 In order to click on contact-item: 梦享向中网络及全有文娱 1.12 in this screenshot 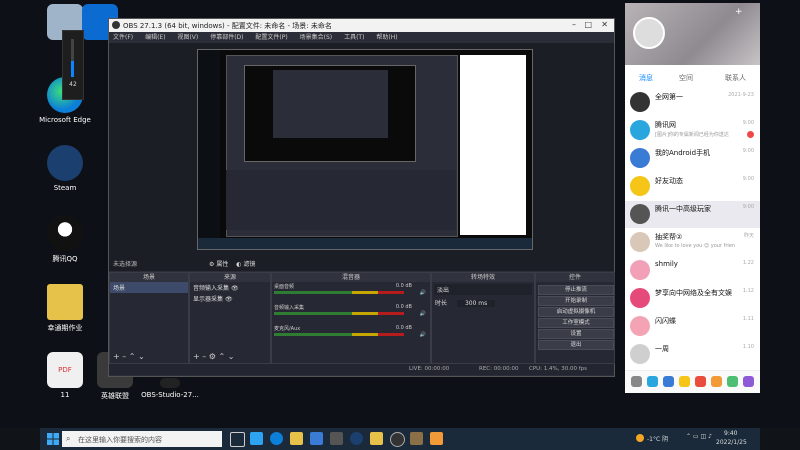, I will do `click(692, 298)`.